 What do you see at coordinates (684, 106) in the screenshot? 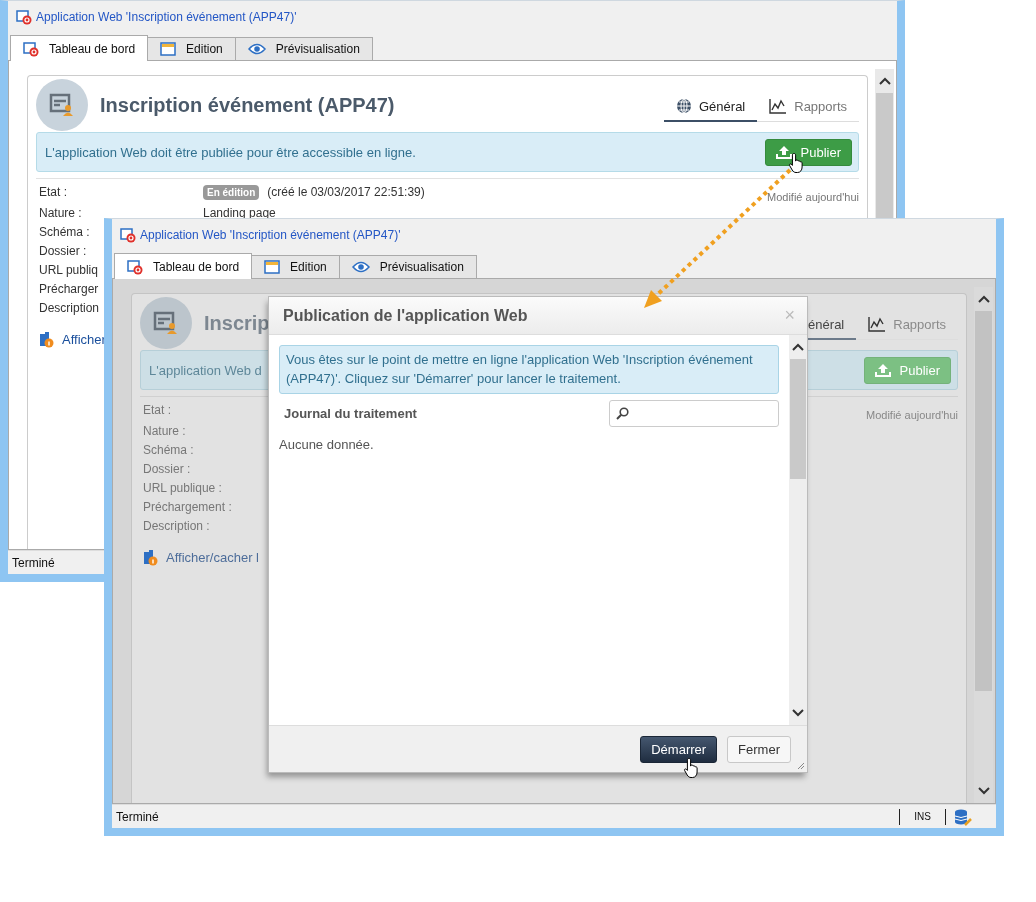
I see `globe-icon` at bounding box center [684, 106].